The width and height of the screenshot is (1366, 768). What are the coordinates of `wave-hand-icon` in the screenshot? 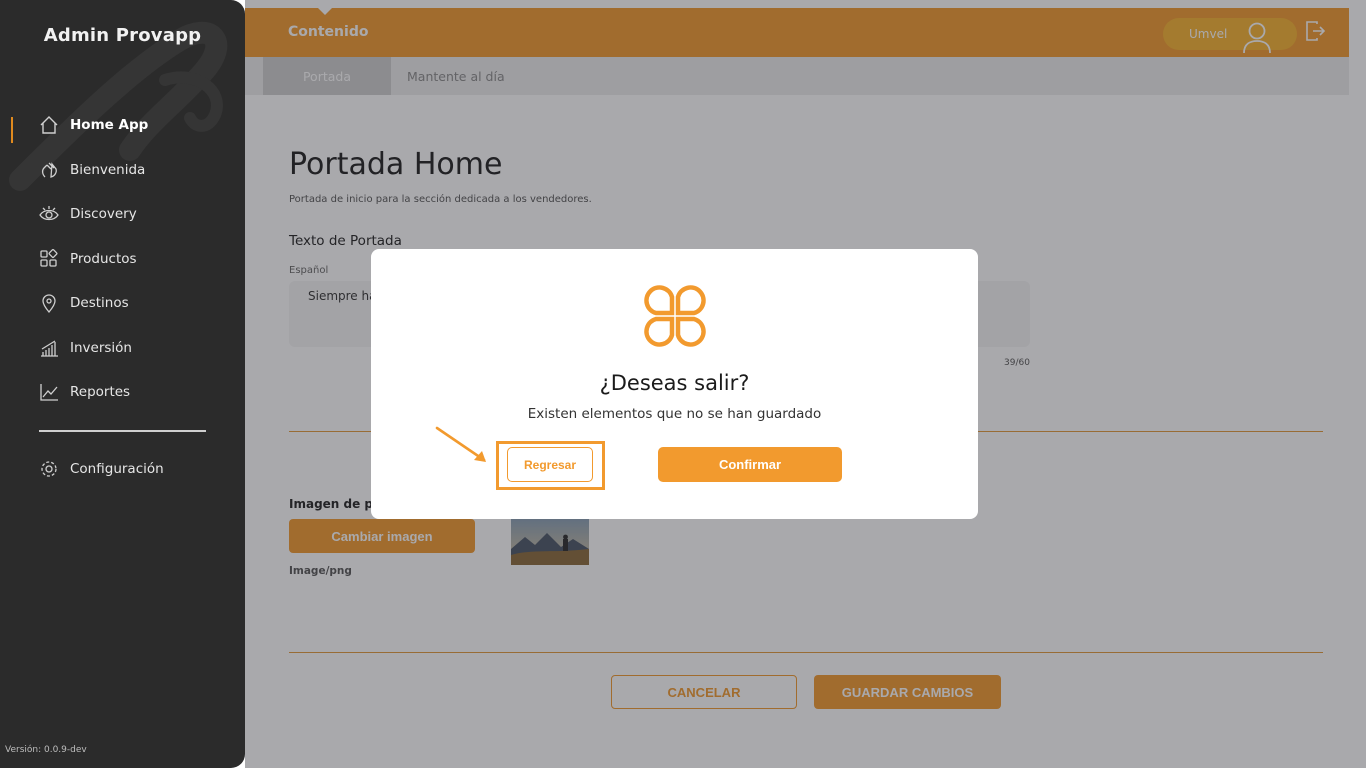 It's located at (49, 170).